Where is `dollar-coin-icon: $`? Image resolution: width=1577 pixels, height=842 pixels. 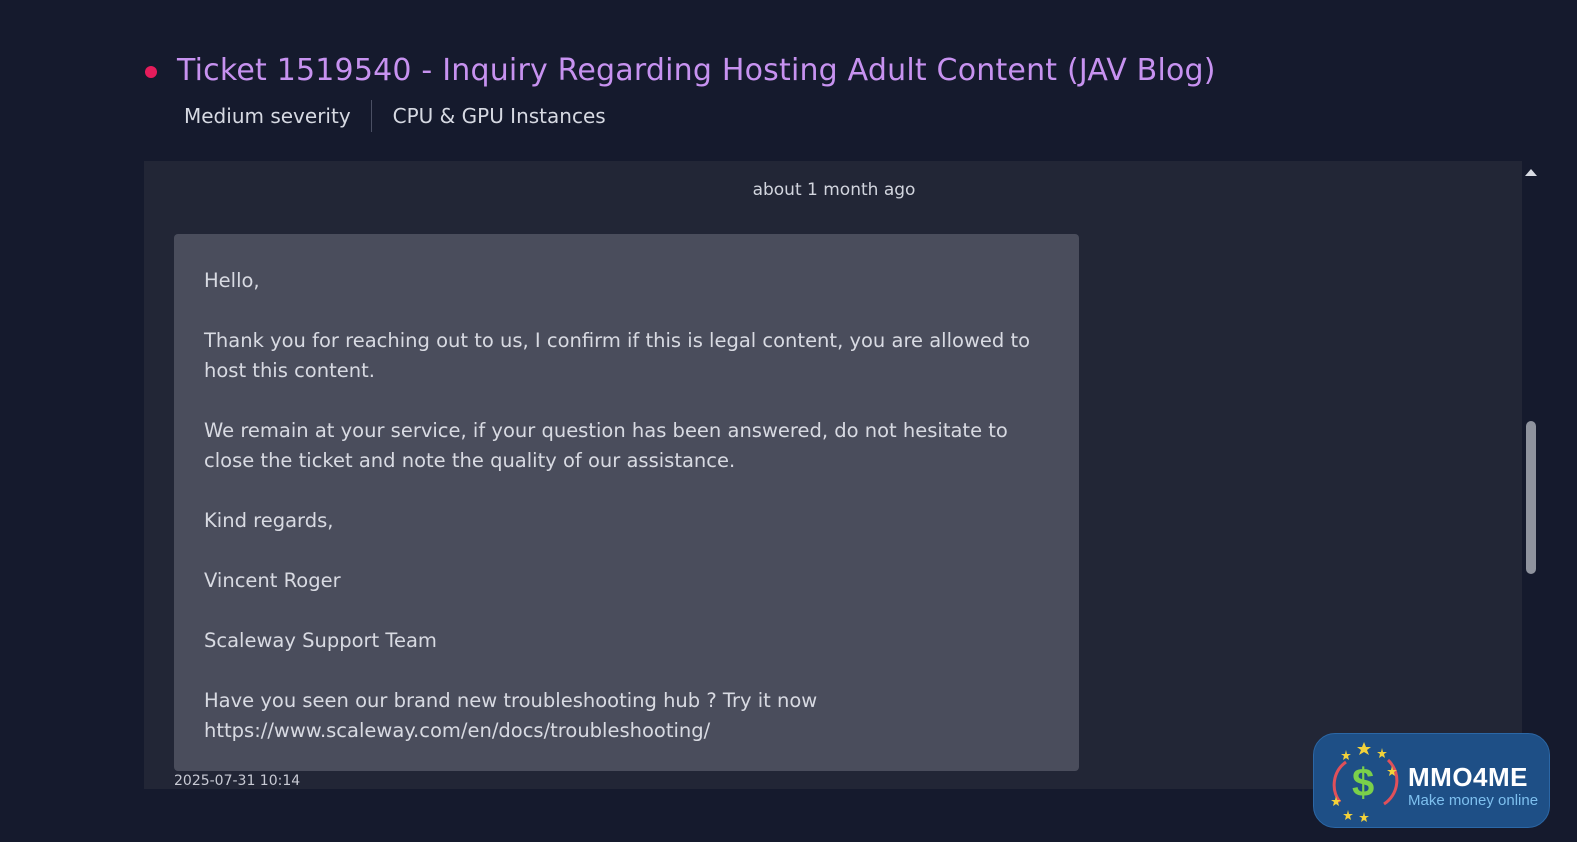 dollar-coin-icon: $ is located at coordinates (1365, 782).